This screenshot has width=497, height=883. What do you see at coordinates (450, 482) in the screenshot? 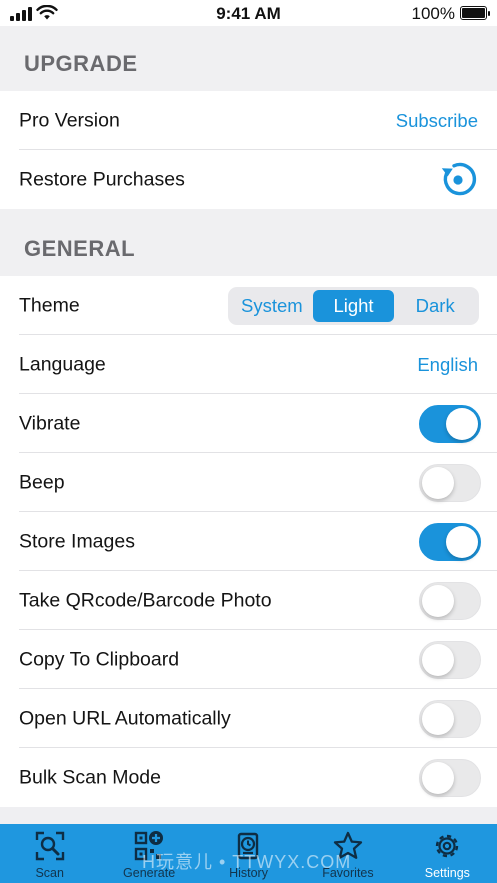
I see `beep-toggle` at bounding box center [450, 482].